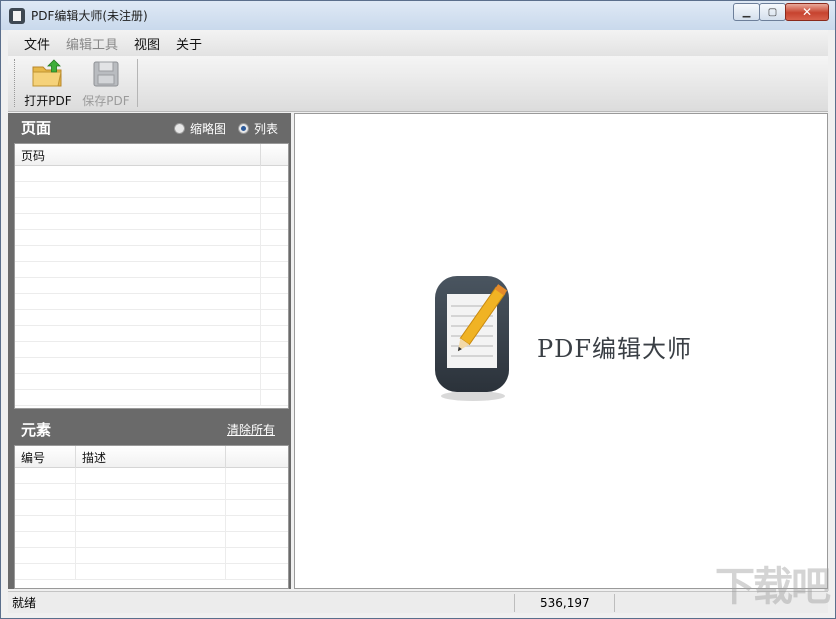 This screenshot has width=836, height=619. What do you see at coordinates (15, 83) in the screenshot?
I see `toolbar-grip` at bounding box center [15, 83].